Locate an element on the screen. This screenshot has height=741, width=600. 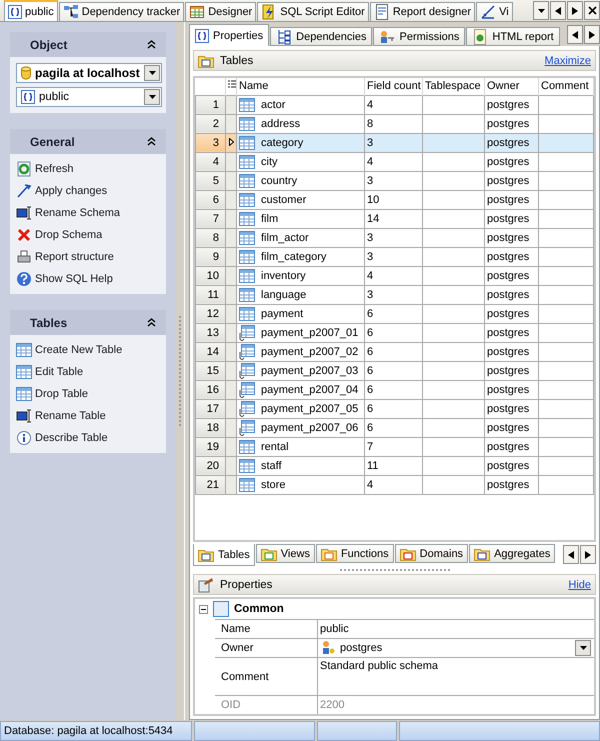
table-name-cell: customer is located at coordinates (283, 200).